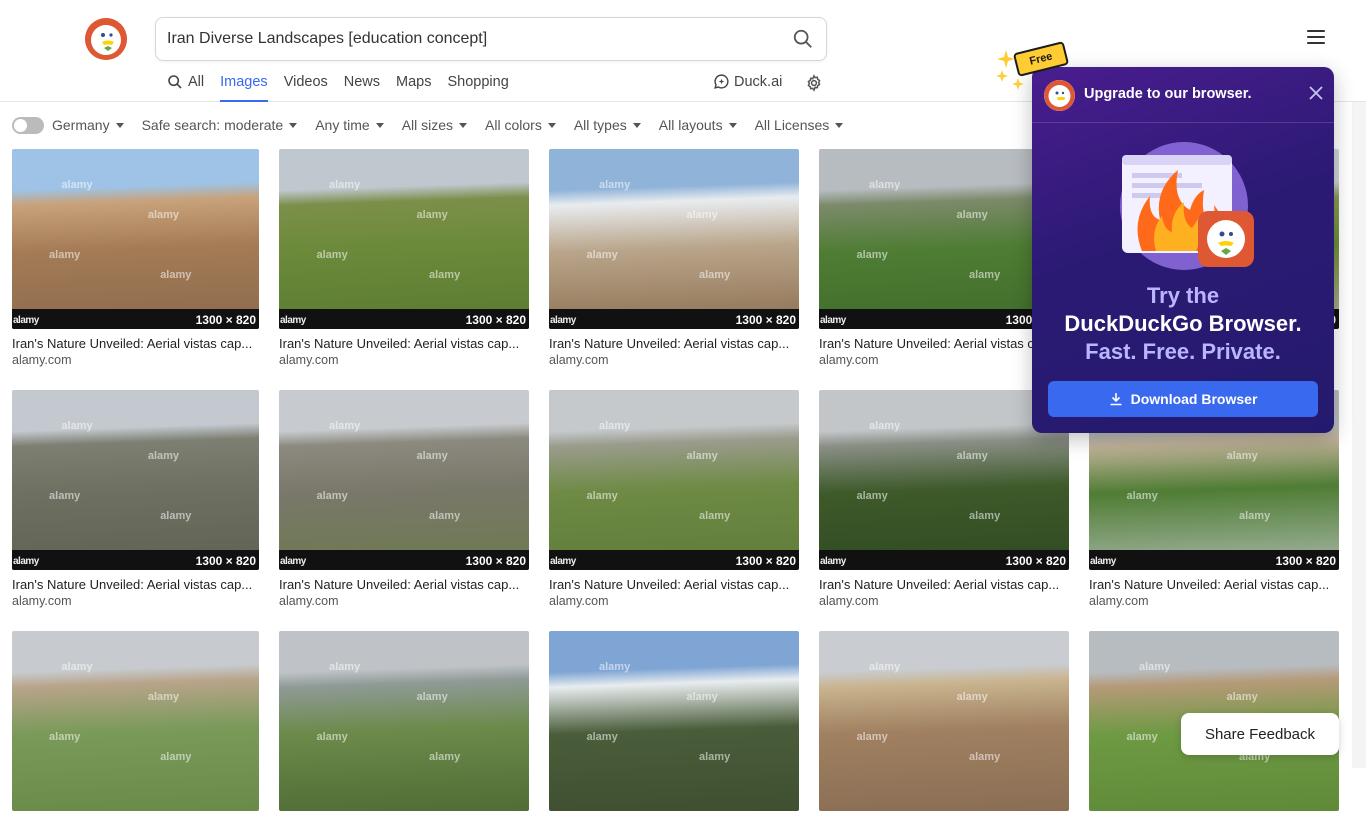 Image resolution: width=1366 pixels, height=820 pixels. Describe the element at coordinates (799, 125) in the screenshot. I see `license-filter: All Licenses` at that location.